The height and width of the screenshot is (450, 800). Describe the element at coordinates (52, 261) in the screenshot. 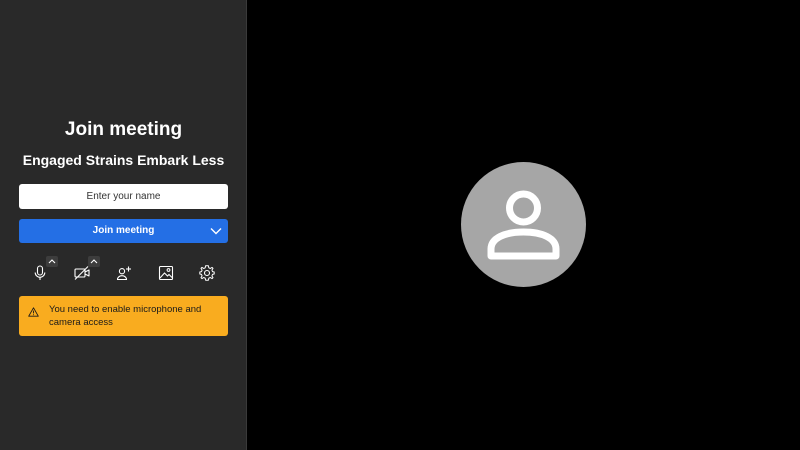

I see `microphone-options-caret-icon` at that location.